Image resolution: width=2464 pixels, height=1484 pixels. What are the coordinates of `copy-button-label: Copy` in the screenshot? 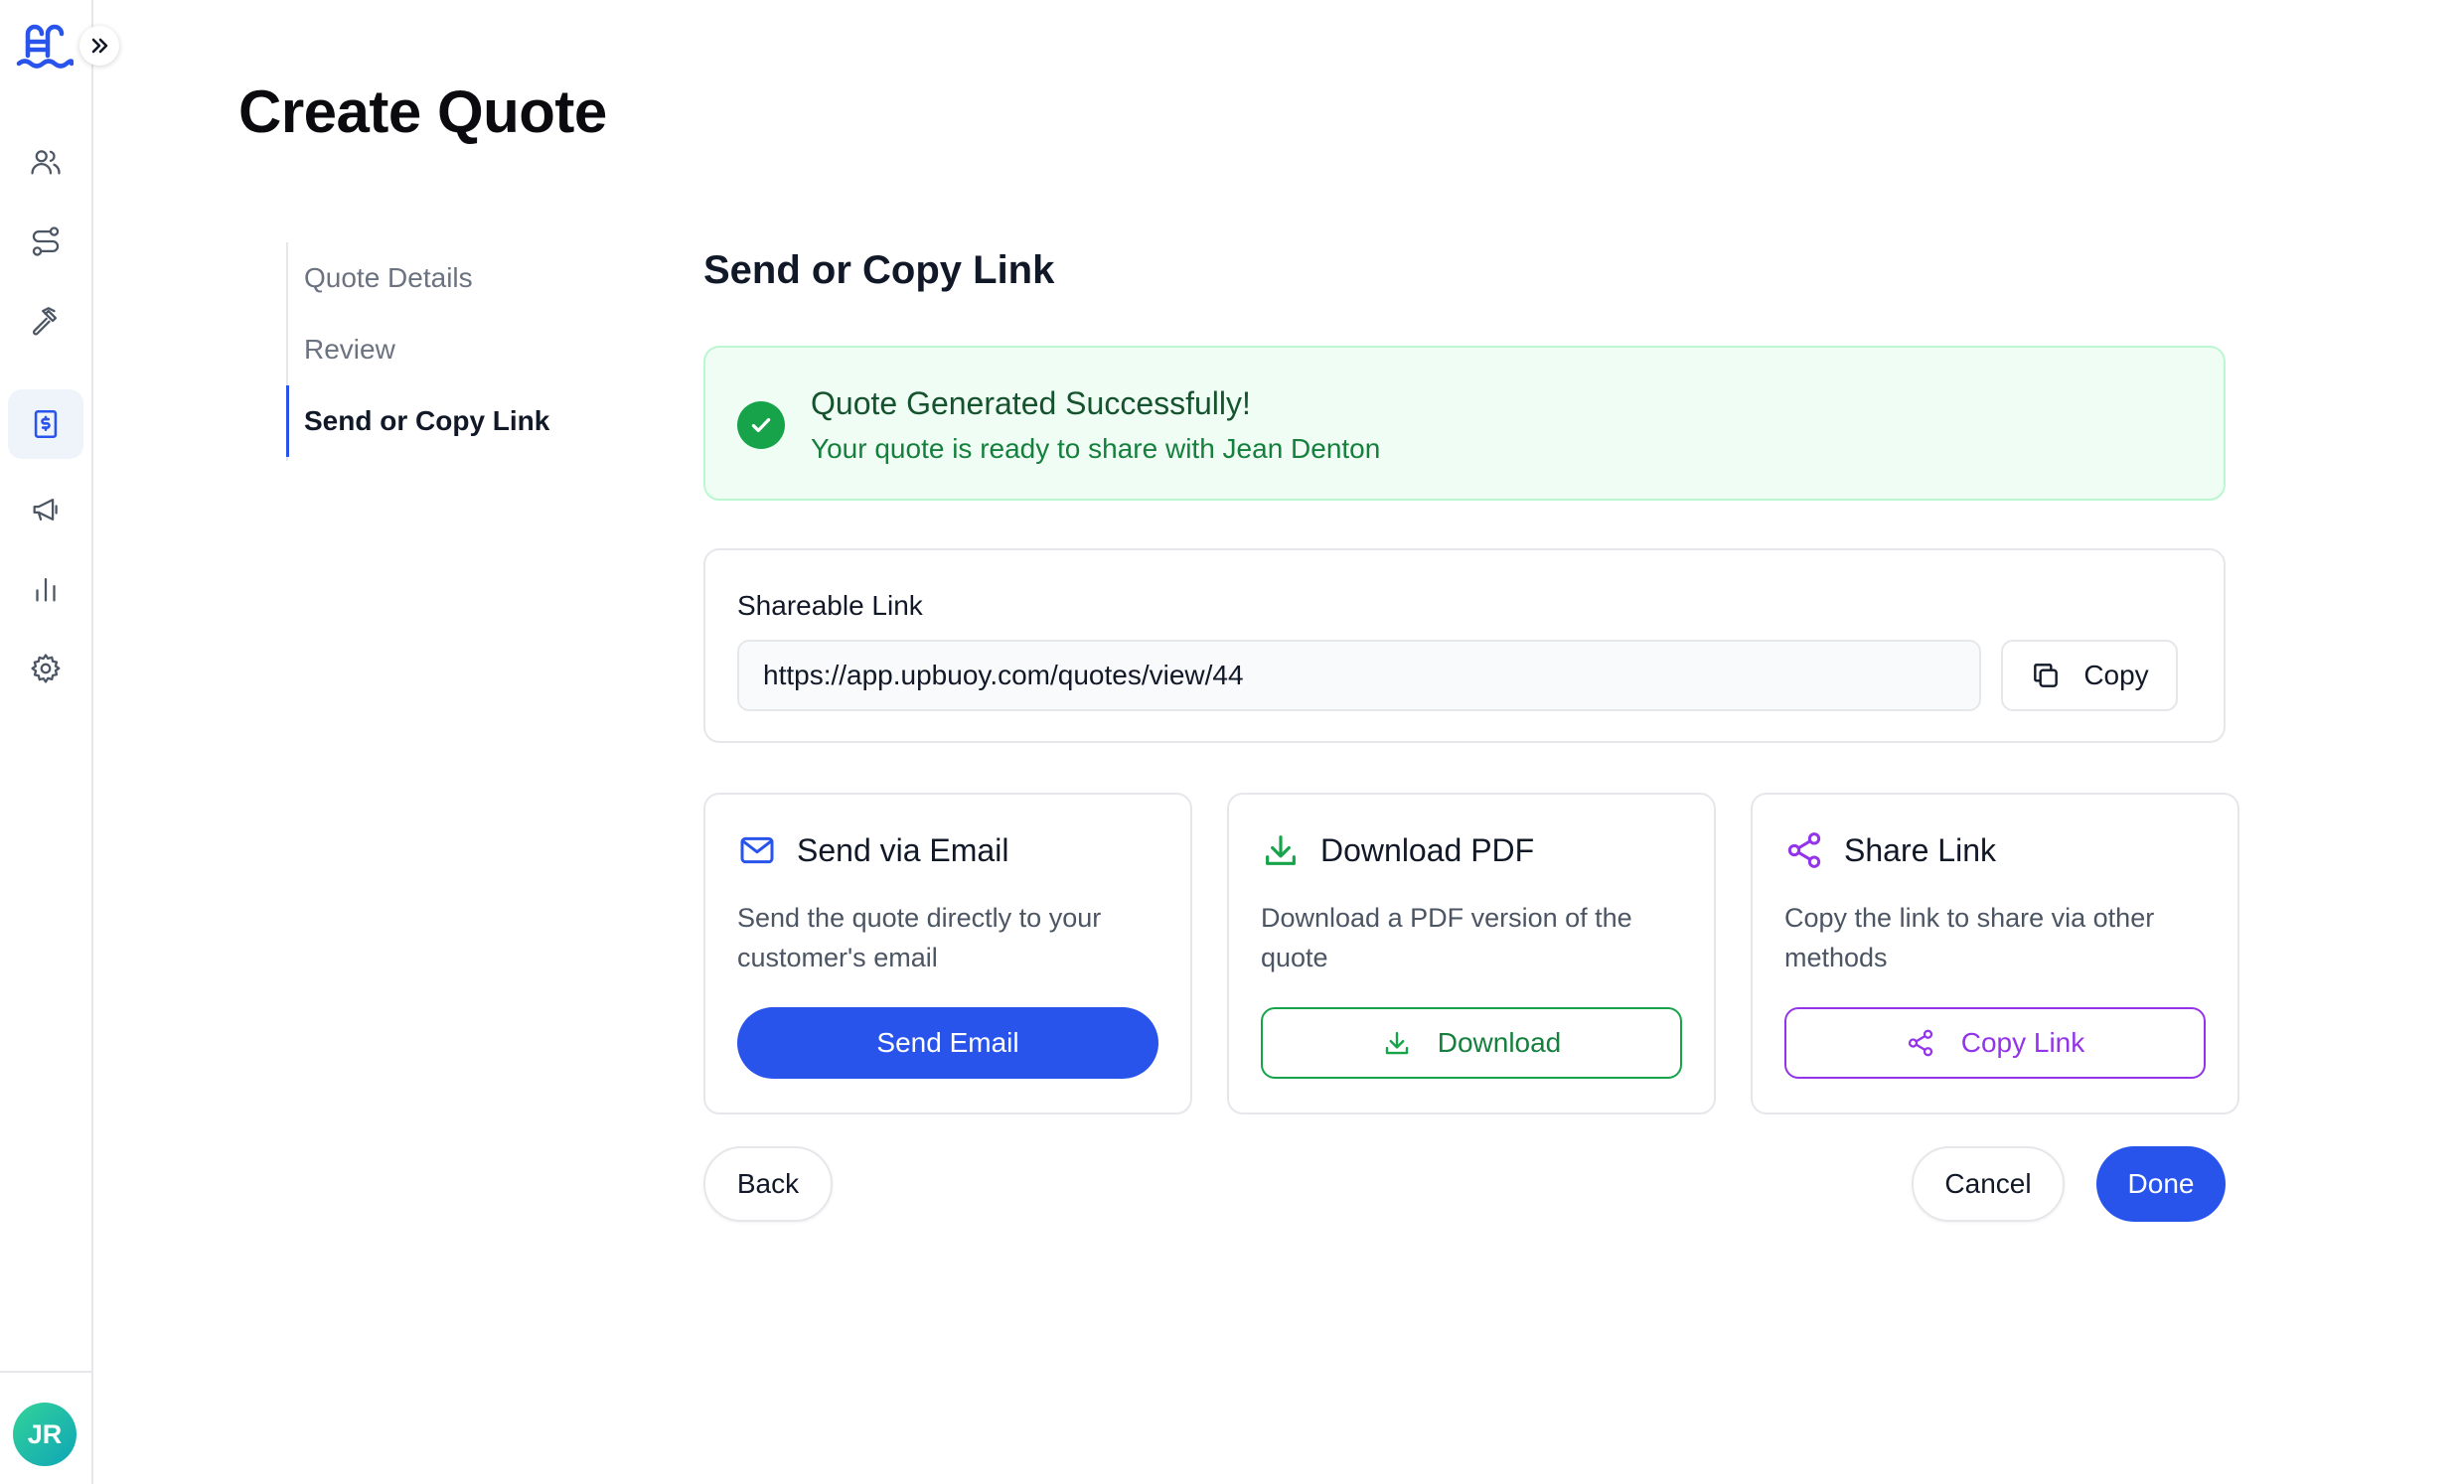 It's located at (2116, 675).